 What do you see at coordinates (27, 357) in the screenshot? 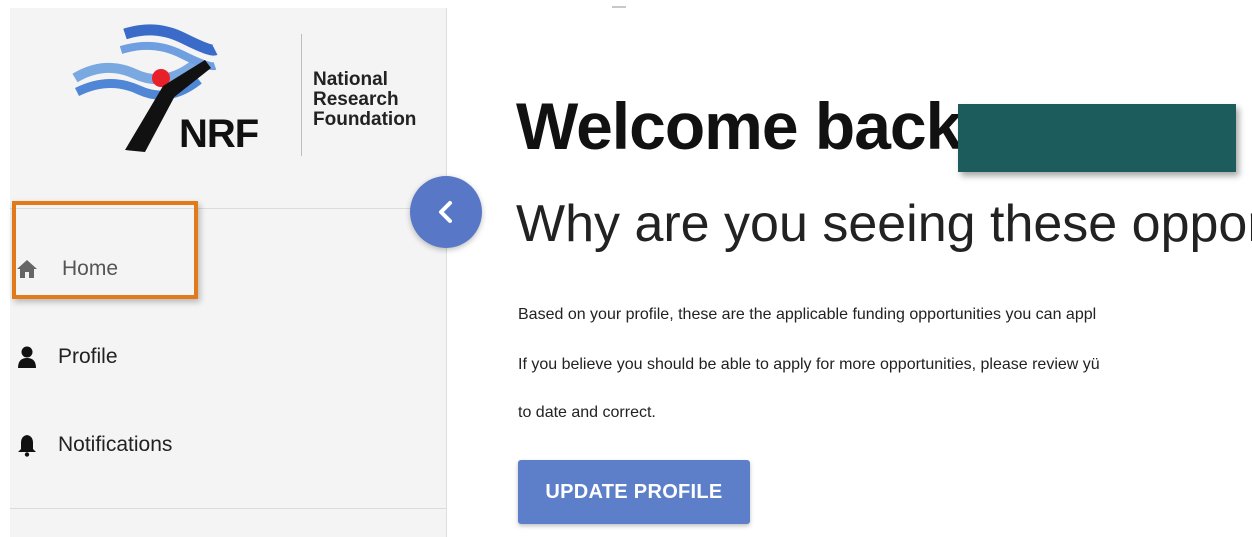
I see `user-icon` at bounding box center [27, 357].